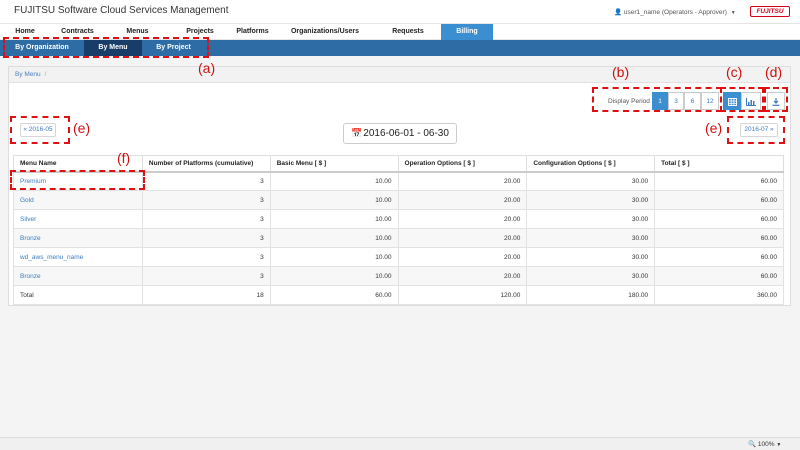  What do you see at coordinates (207, 68) in the screenshot?
I see `callout-label-a: (a)` at bounding box center [207, 68].